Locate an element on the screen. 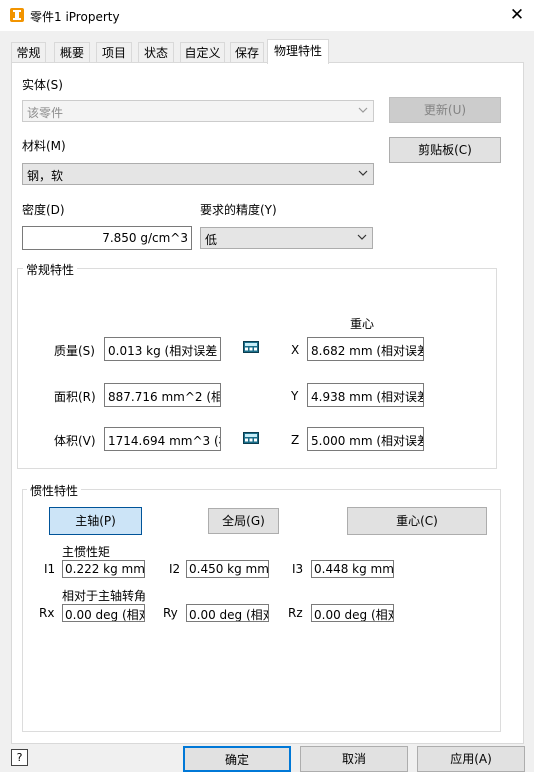 Image resolution: width=534 pixels, height=772 pixels. i2-field: 0.450 kg mm^ is located at coordinates (227, 569).